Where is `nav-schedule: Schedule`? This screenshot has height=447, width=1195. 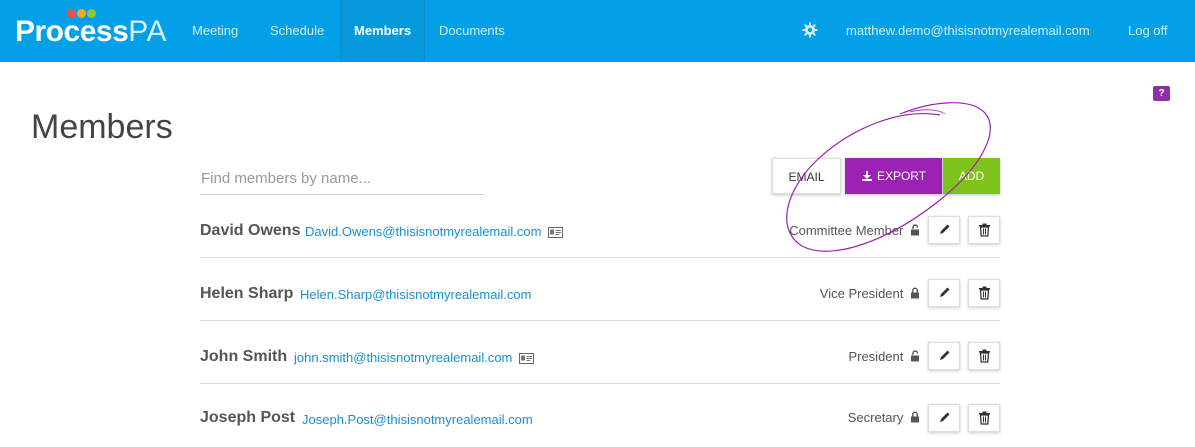 nav-schedule: Schedule is located at coordinates (297, 31).